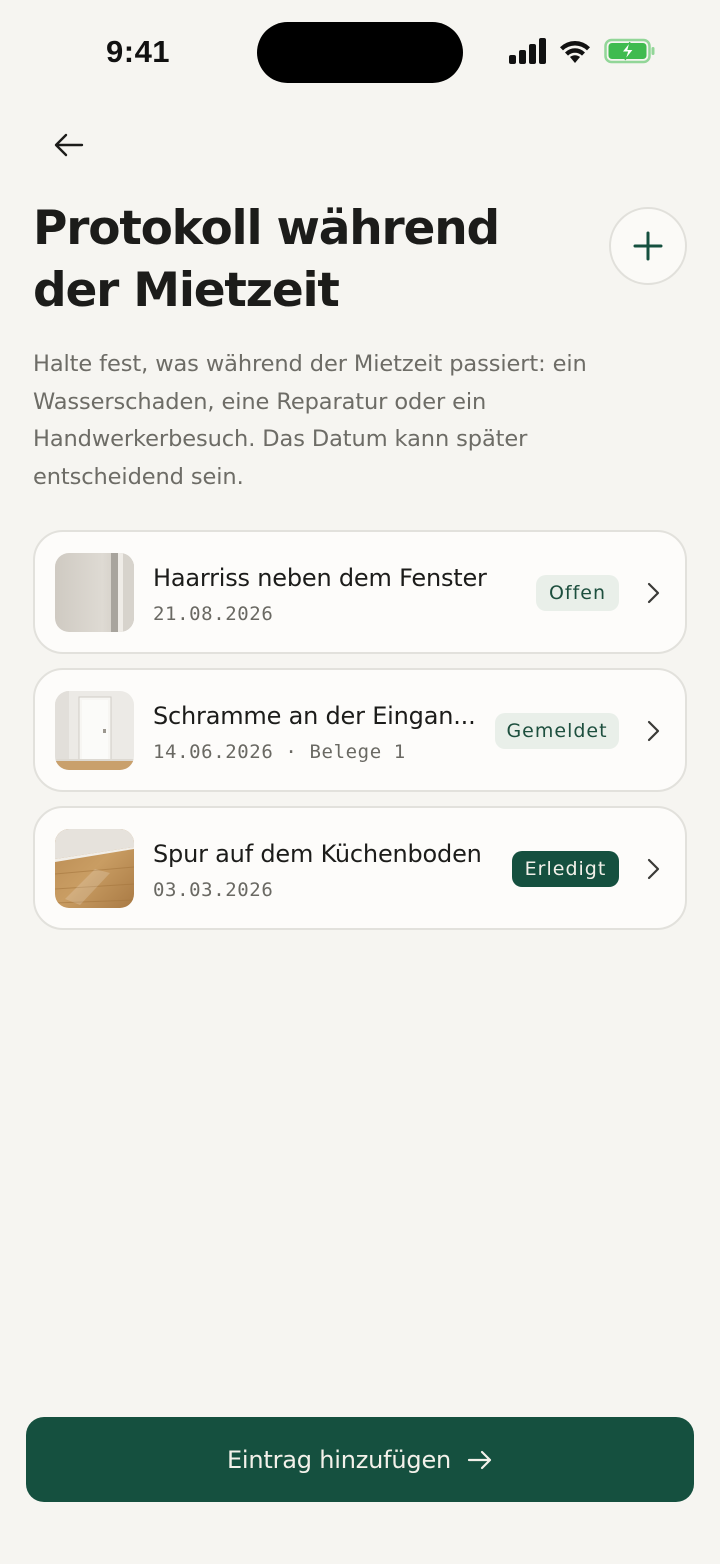 The image size is (720, 1564). What do you see at coordinates (575, 51) in the screenshot?
I see `wifi-icon` at bounding box center [575, 51].